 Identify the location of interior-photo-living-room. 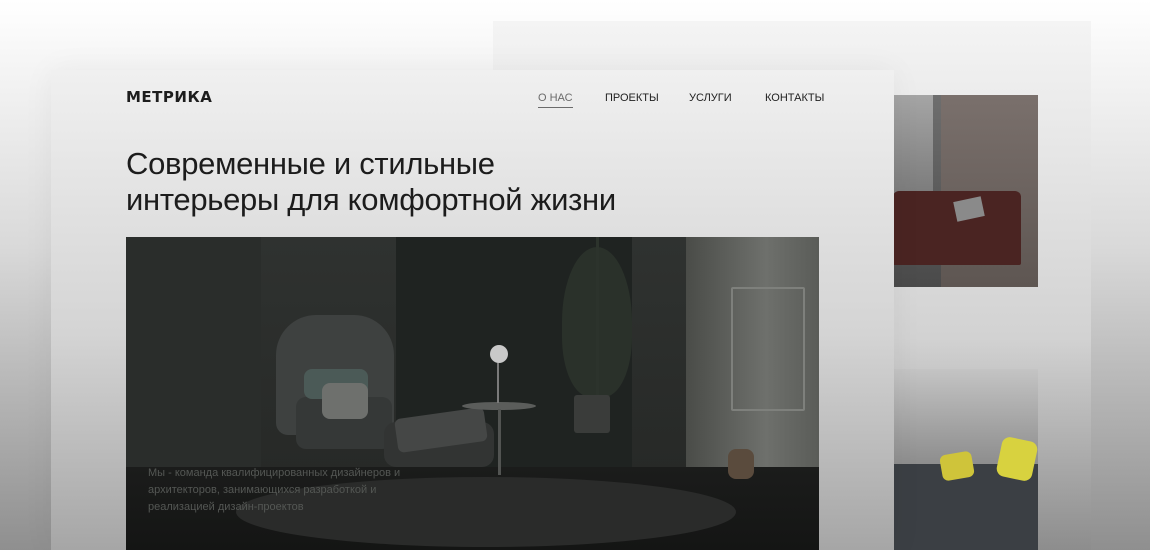
(965, 459).